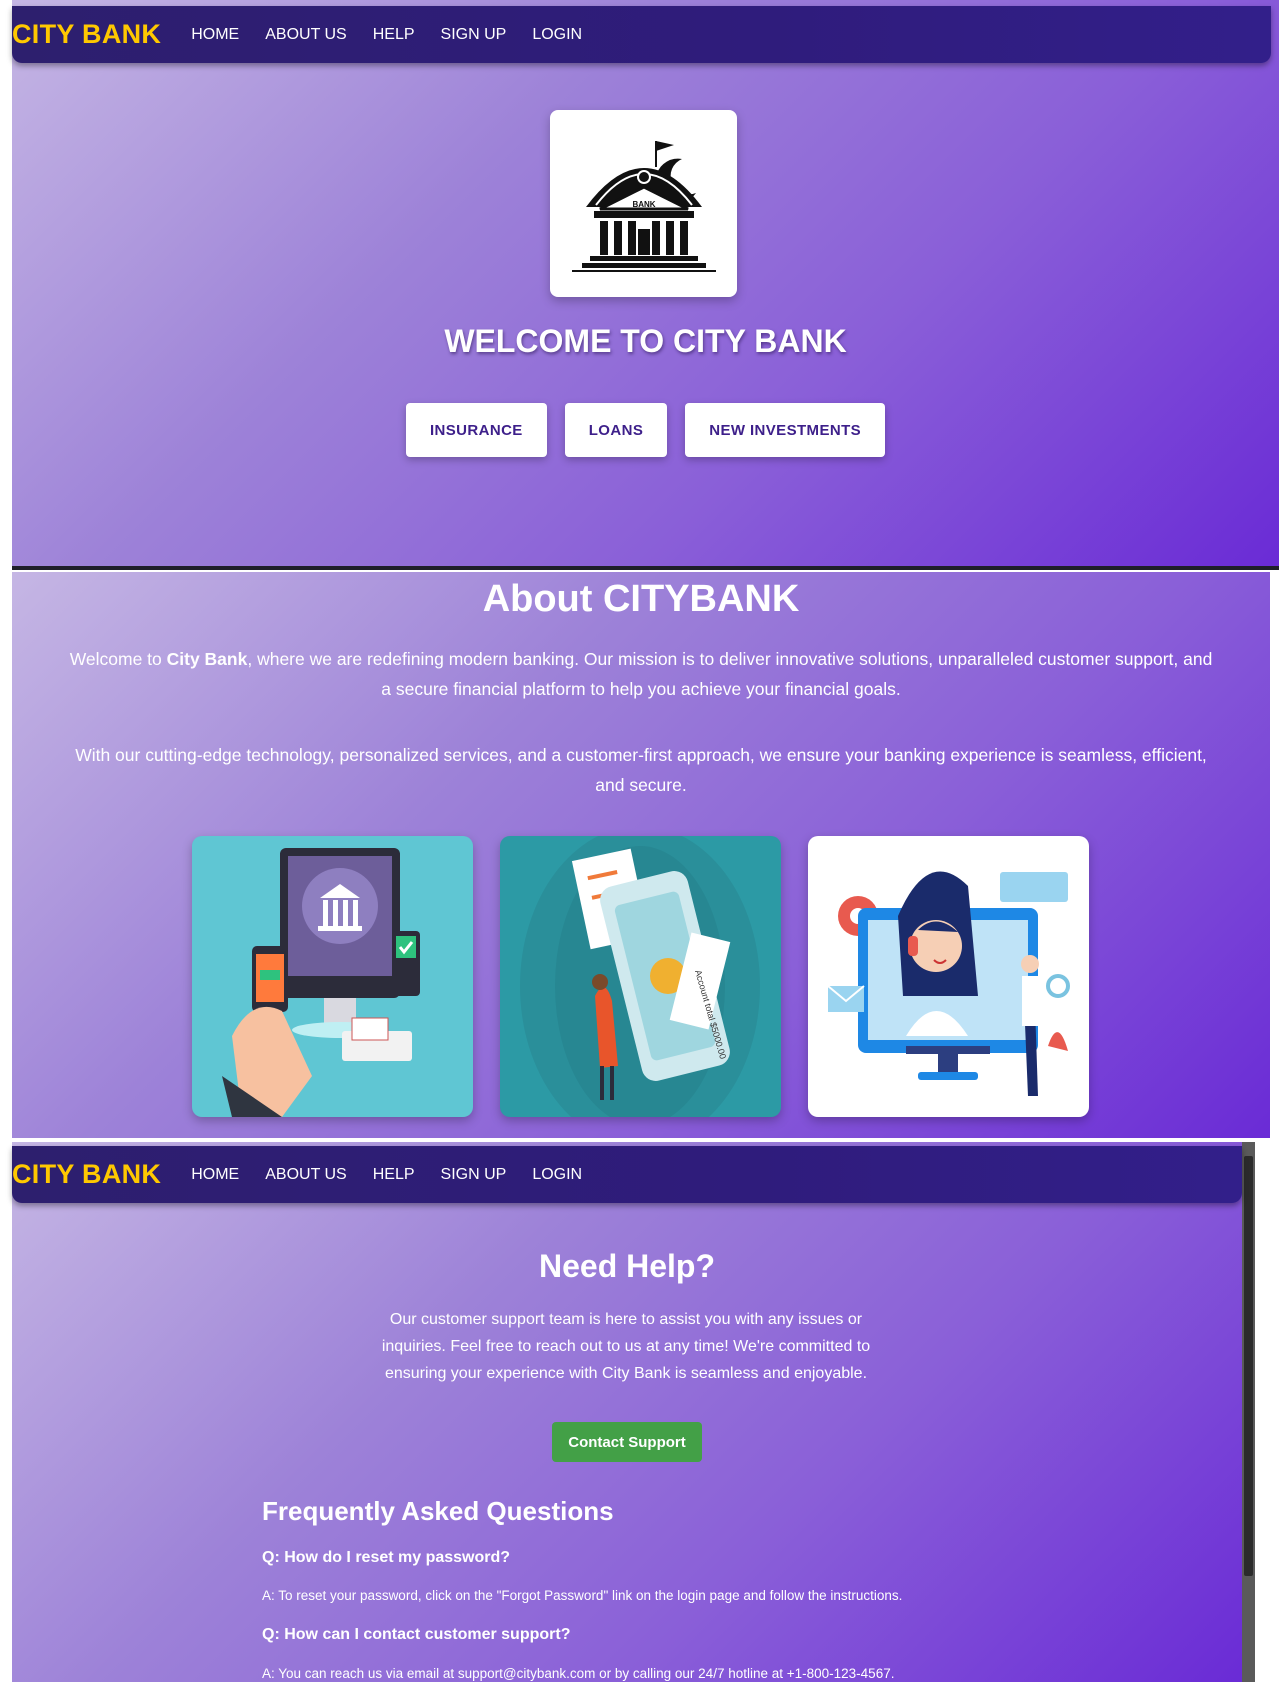  Describe the element at coordinates (645, 568) in the screenshot. I see `section-divider` at that location.